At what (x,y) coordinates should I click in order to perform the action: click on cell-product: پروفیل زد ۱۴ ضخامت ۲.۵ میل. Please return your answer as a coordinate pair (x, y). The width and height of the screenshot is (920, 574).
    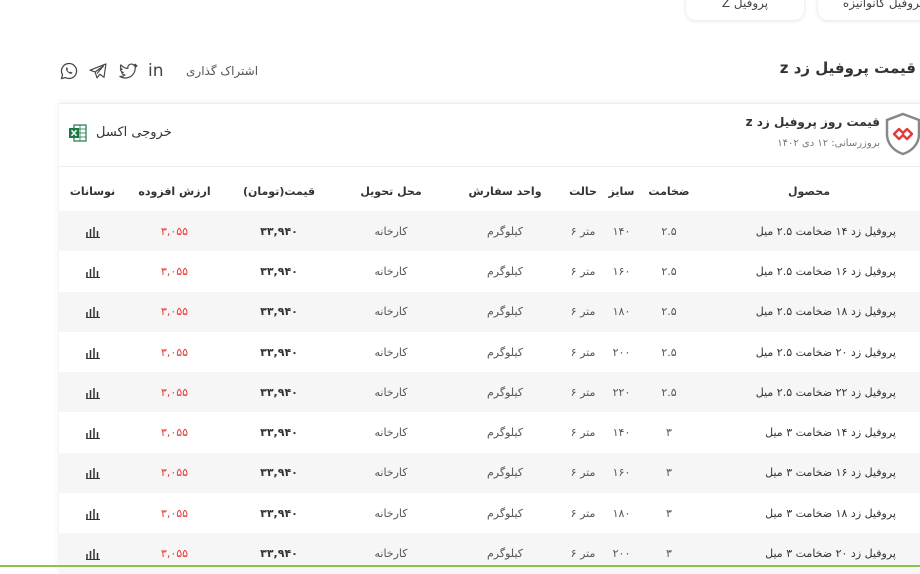
    Looking at the image, I should click on (809, 231).